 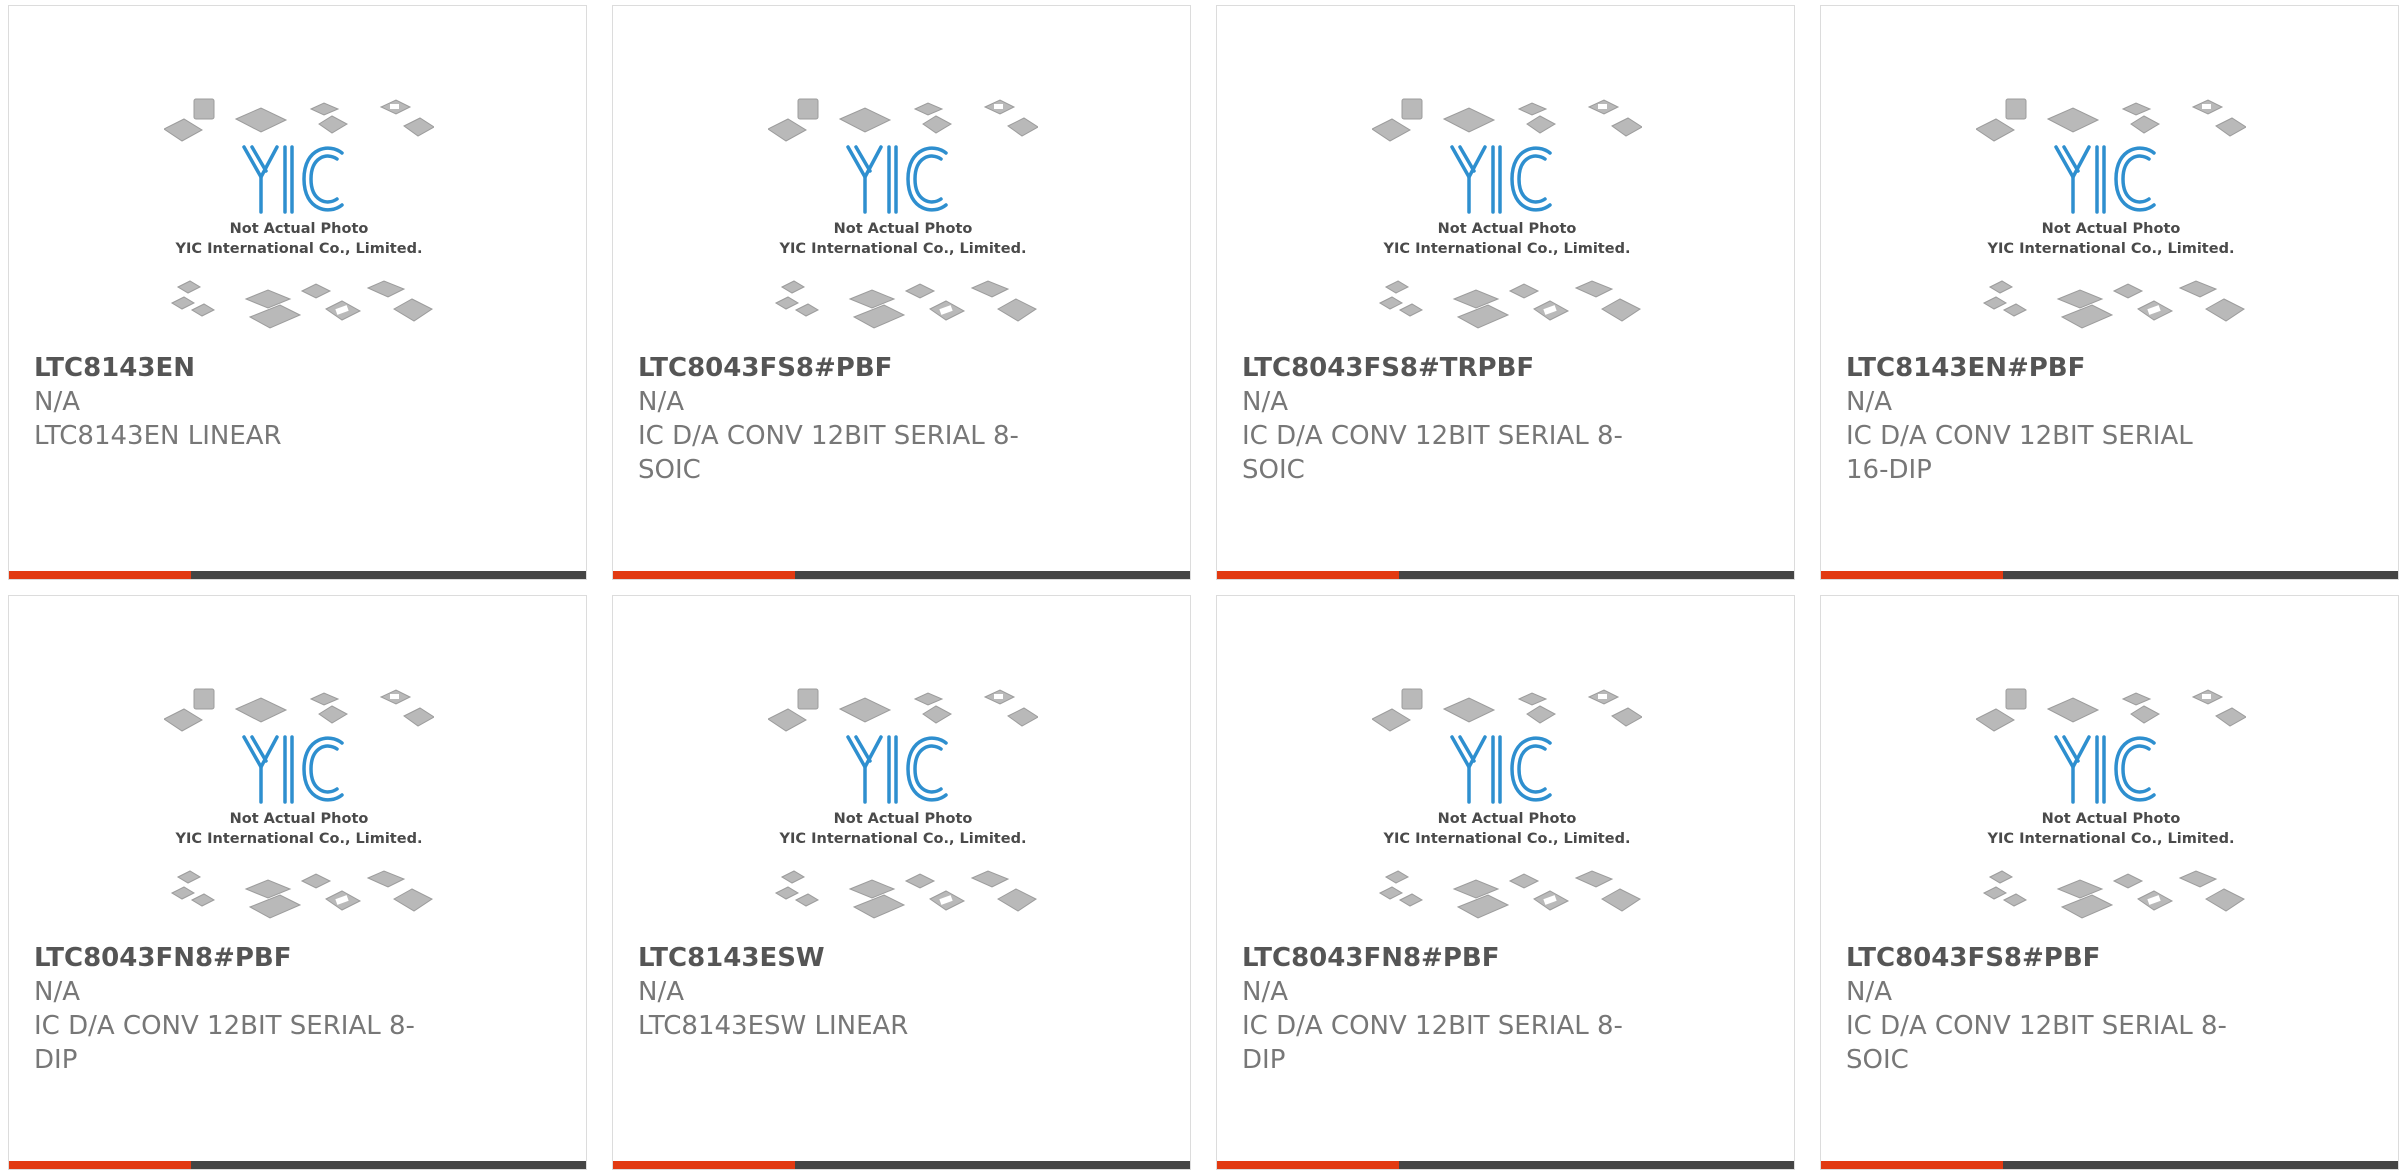 What do you see at coordinates (158, 436) in the screenshot?
I see `description: LTC8143EN LINEAR` at bounding box center [158, 436].